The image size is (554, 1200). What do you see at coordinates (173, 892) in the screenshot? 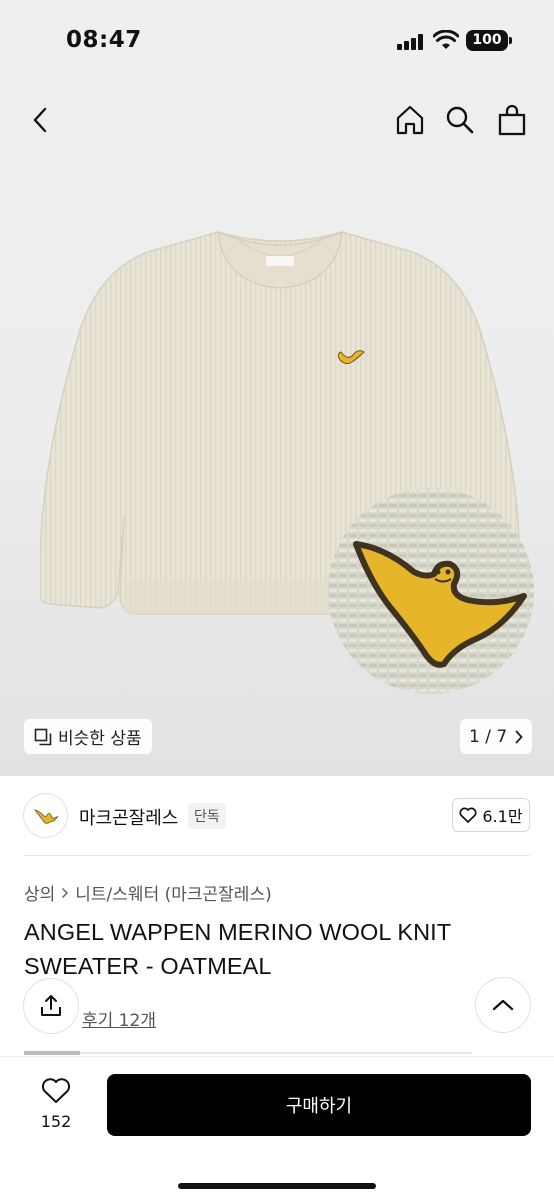
I see `breadcrumb-subcategory: 니트/스웨터 (마크곤잘레스)` at bounding box center [173, 892].